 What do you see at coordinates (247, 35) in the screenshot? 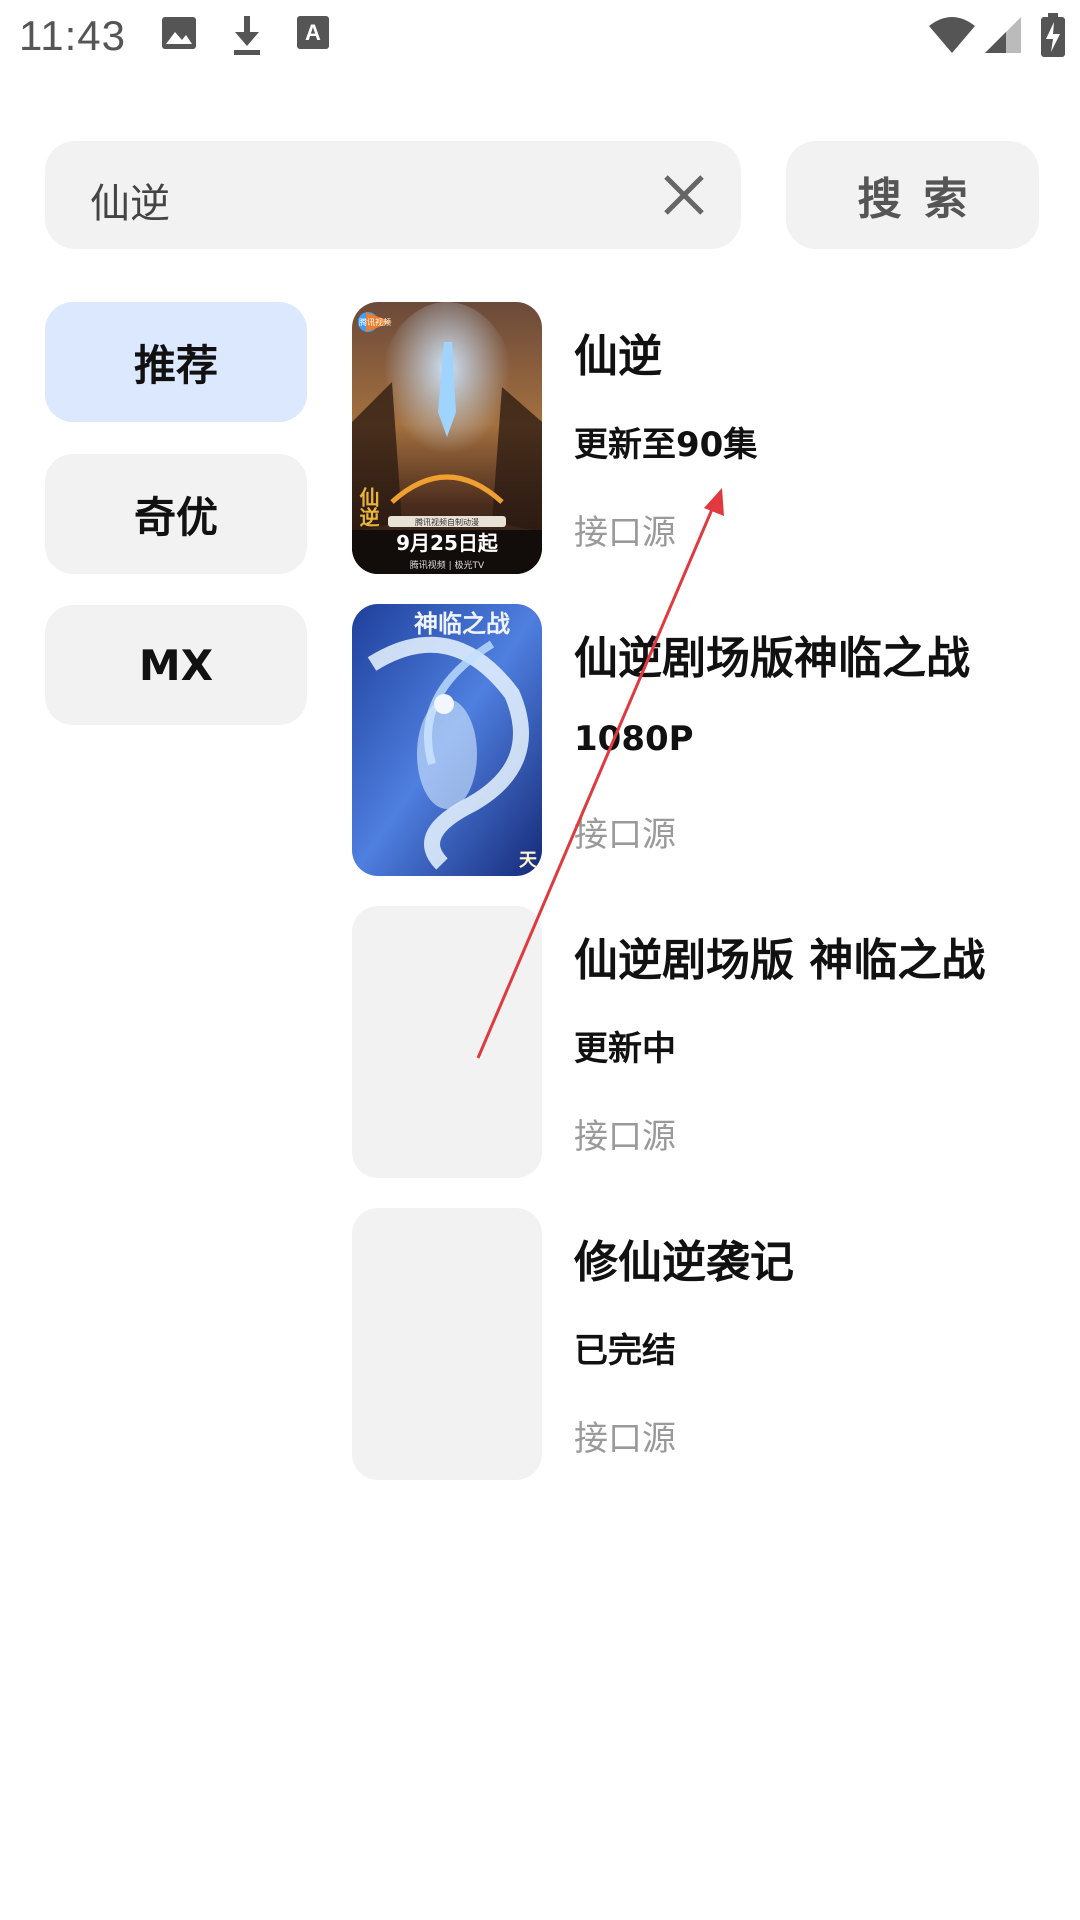
I see `download-icon` at bounding box center [247, 35].